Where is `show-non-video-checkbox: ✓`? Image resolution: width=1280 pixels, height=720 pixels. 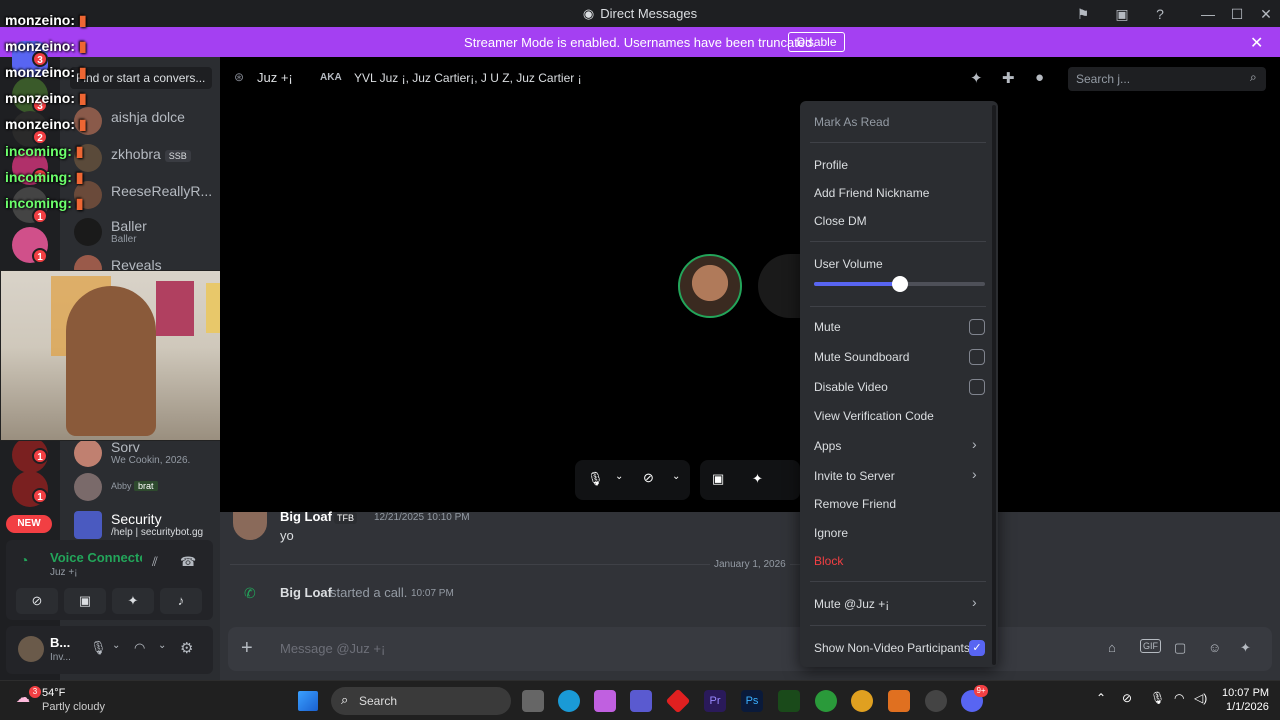
show-non-video-checkbox: ✓ is located at coordinates (977, 648).